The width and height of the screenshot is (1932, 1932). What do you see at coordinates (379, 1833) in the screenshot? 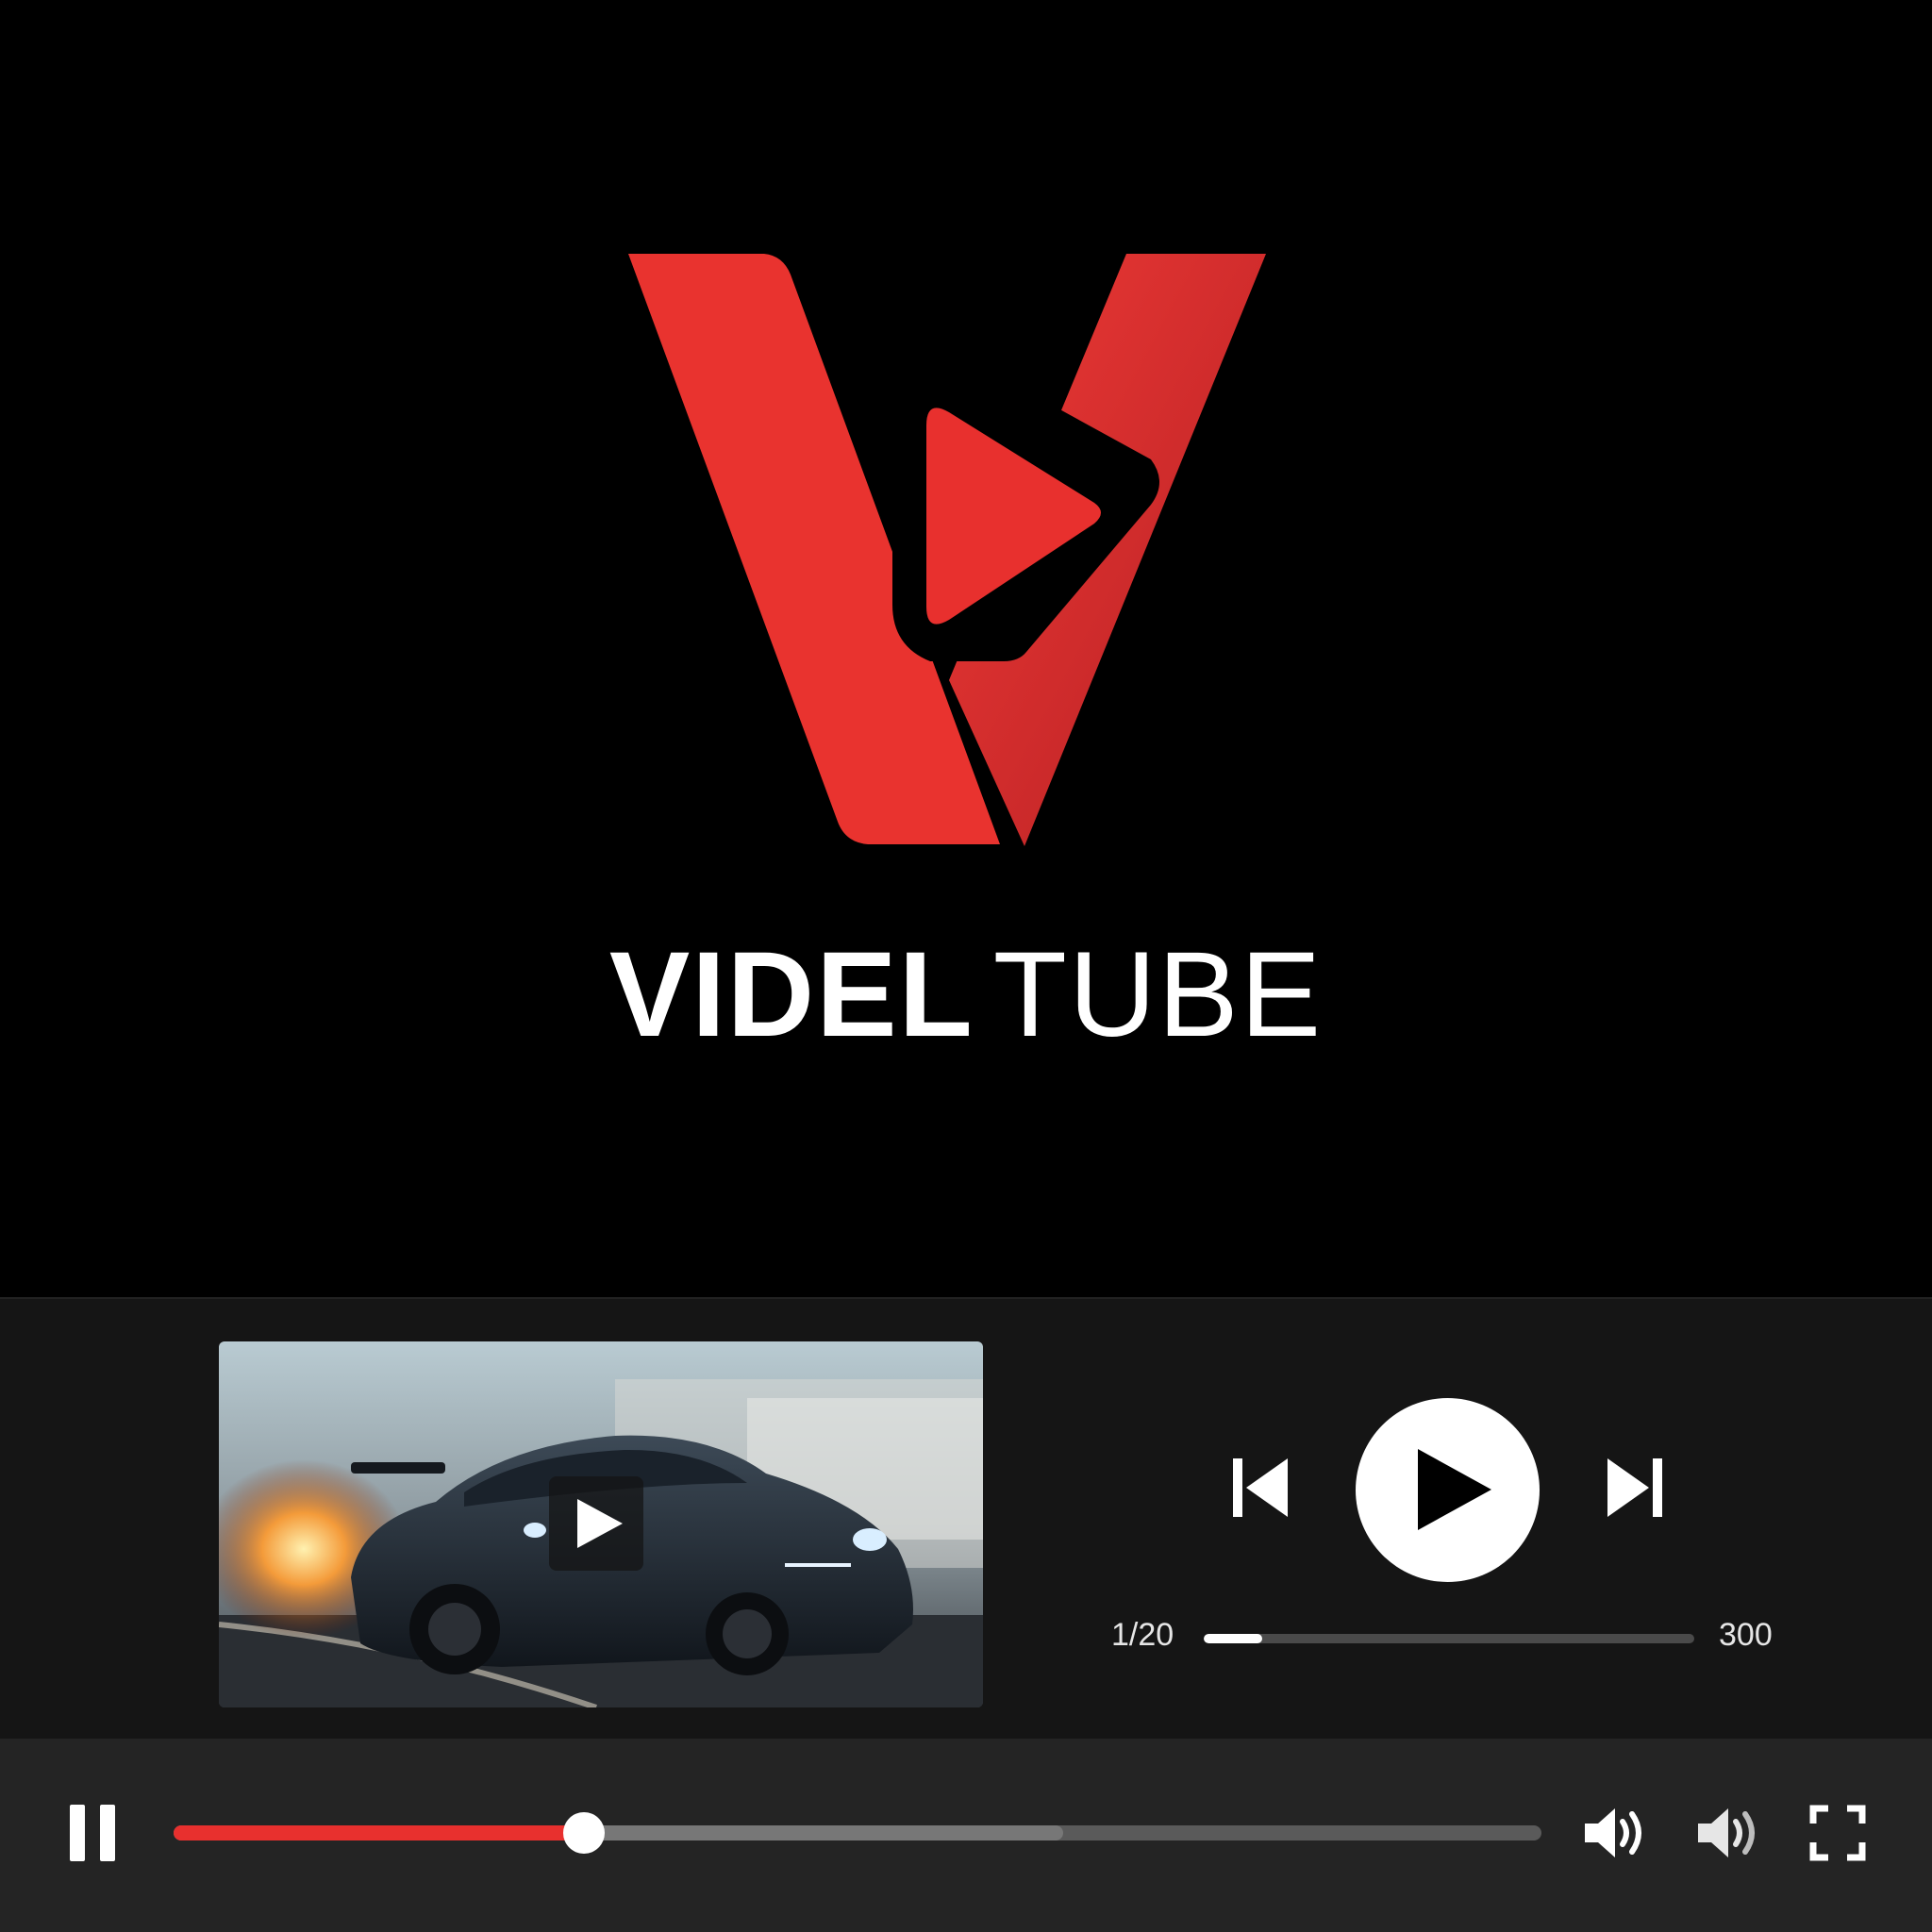
I see `seek-played` at bounding box center [379, 1833].